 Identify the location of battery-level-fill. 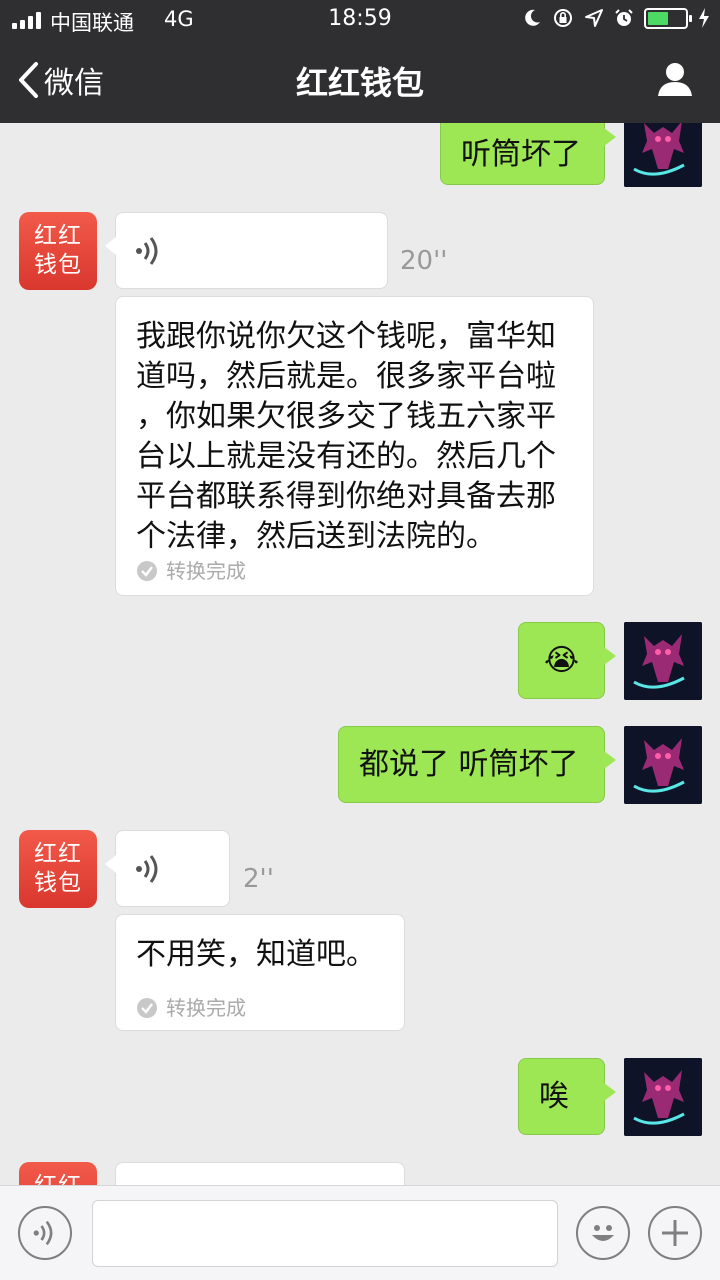
(658, 18).